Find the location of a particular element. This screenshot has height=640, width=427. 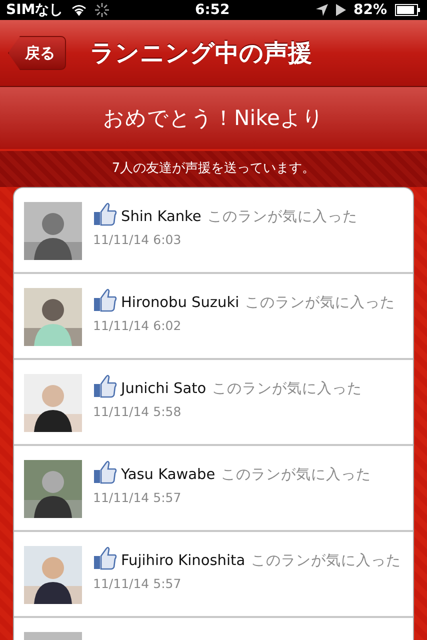

friend-name: Hironobu Suzuki is located at coordinates (180, 303).